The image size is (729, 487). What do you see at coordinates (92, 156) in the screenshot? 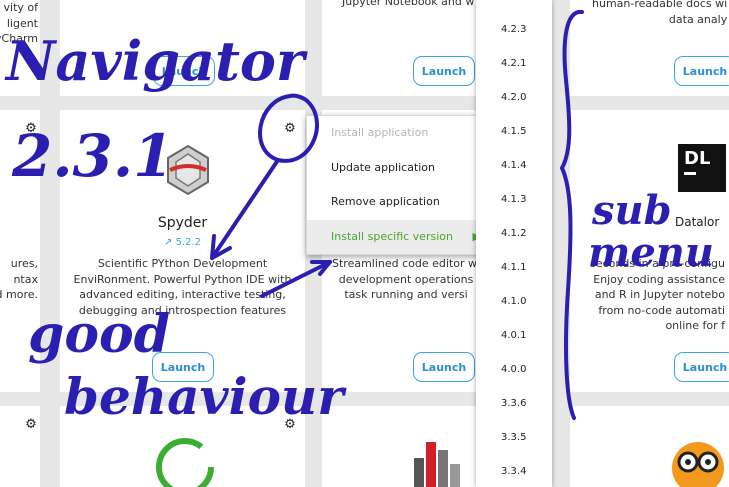
I see `ink-version: 2.3.1` at bounding box center [92, 156].